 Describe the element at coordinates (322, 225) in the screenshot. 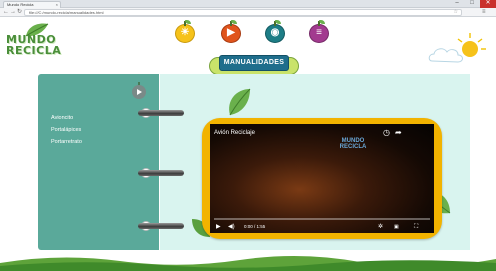

I see `video-controls: ▶ ◀) 0:00 / 1:55 ✲ ▣ ⛶` at that location.